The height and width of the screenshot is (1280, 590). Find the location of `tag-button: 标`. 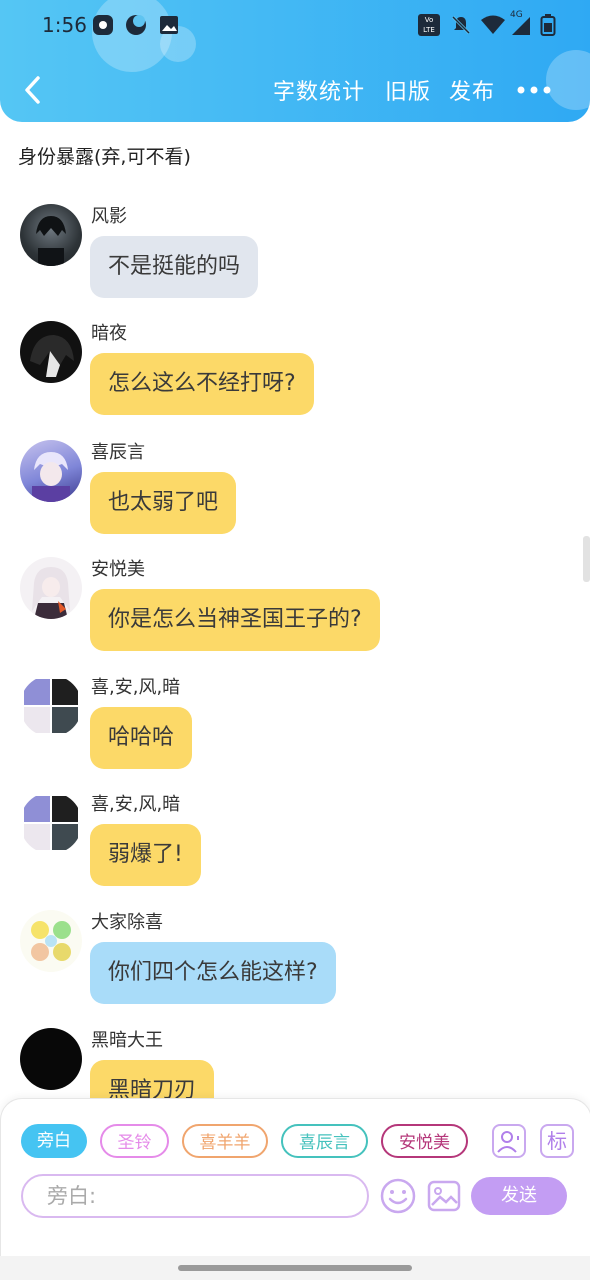

tag-button: 标 is located at coordinates (557, 1141).